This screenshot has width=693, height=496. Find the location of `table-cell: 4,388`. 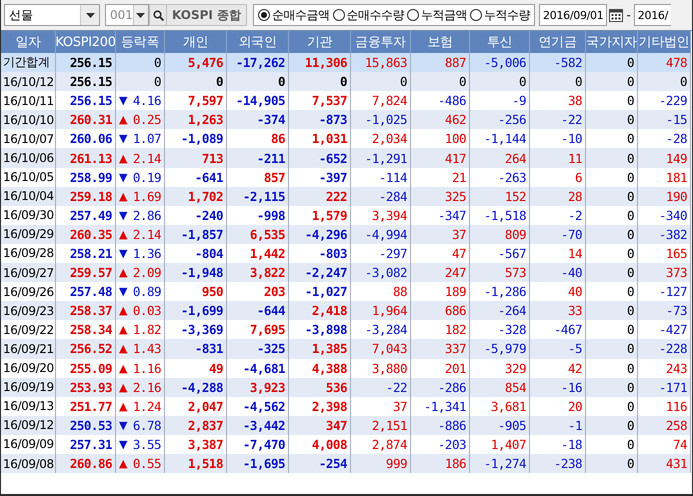

table-cell: 4,388 is located at coordinates (329, 368).